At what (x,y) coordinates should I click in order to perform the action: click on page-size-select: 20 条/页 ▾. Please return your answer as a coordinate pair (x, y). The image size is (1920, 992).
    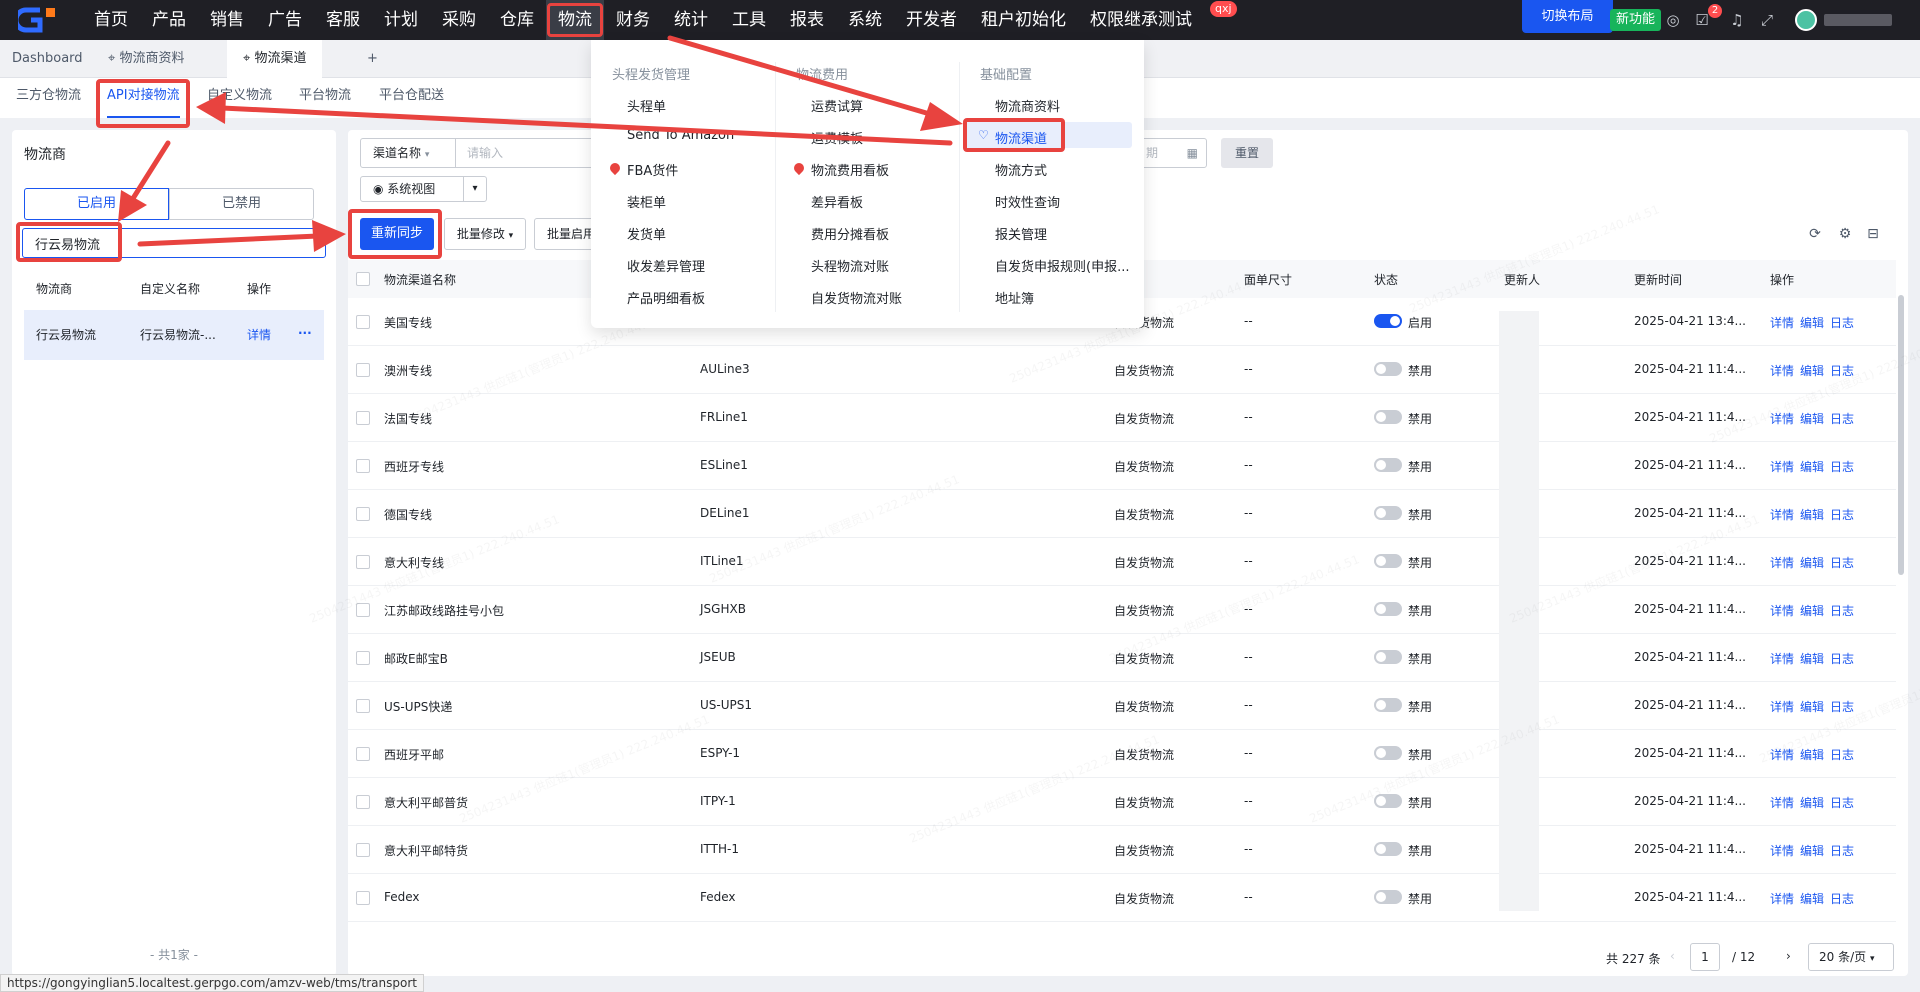
    Looking at the image, I should click on (1851, 957).